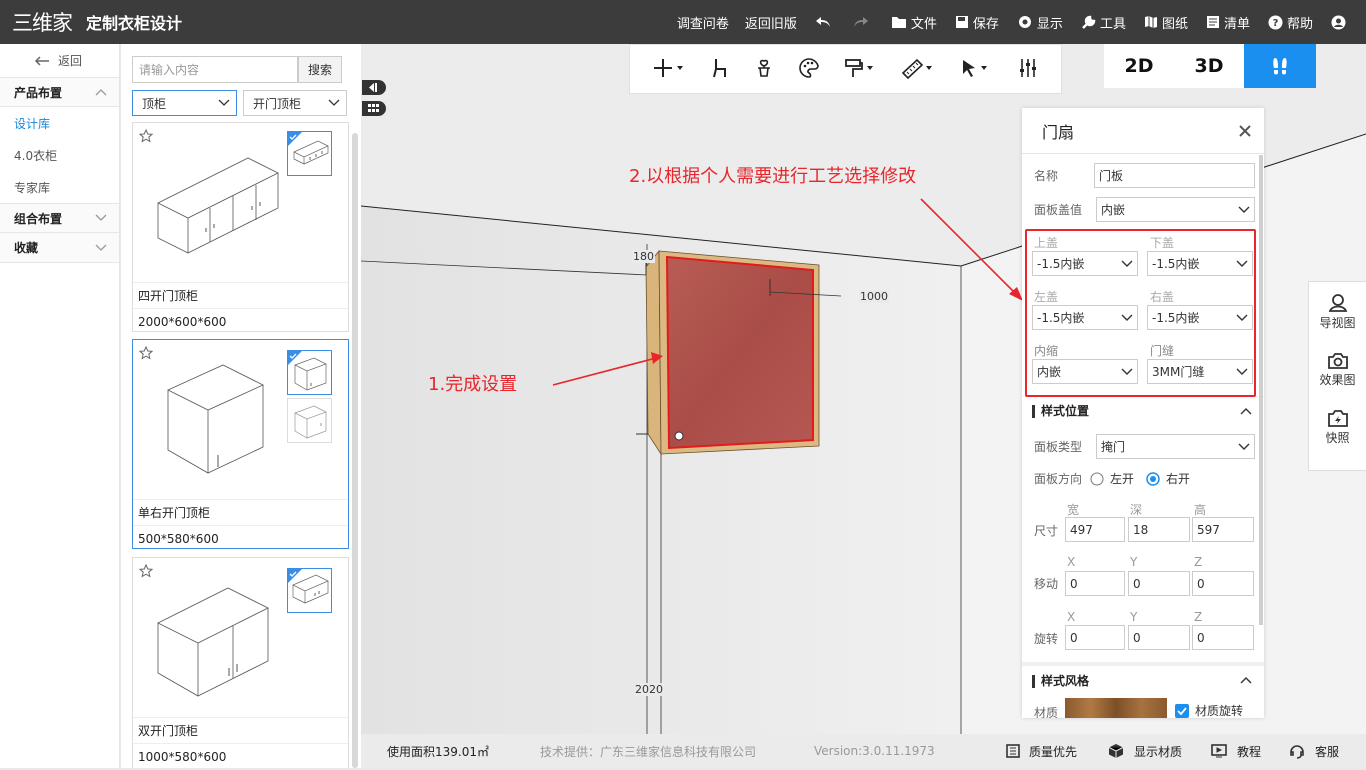 Image resolution: width=1366 pixels, height=770 pixels. What do you see at coordinates (764, 69) in the screenshot?
I see `plant-tool` at bounding box center [764, 69].